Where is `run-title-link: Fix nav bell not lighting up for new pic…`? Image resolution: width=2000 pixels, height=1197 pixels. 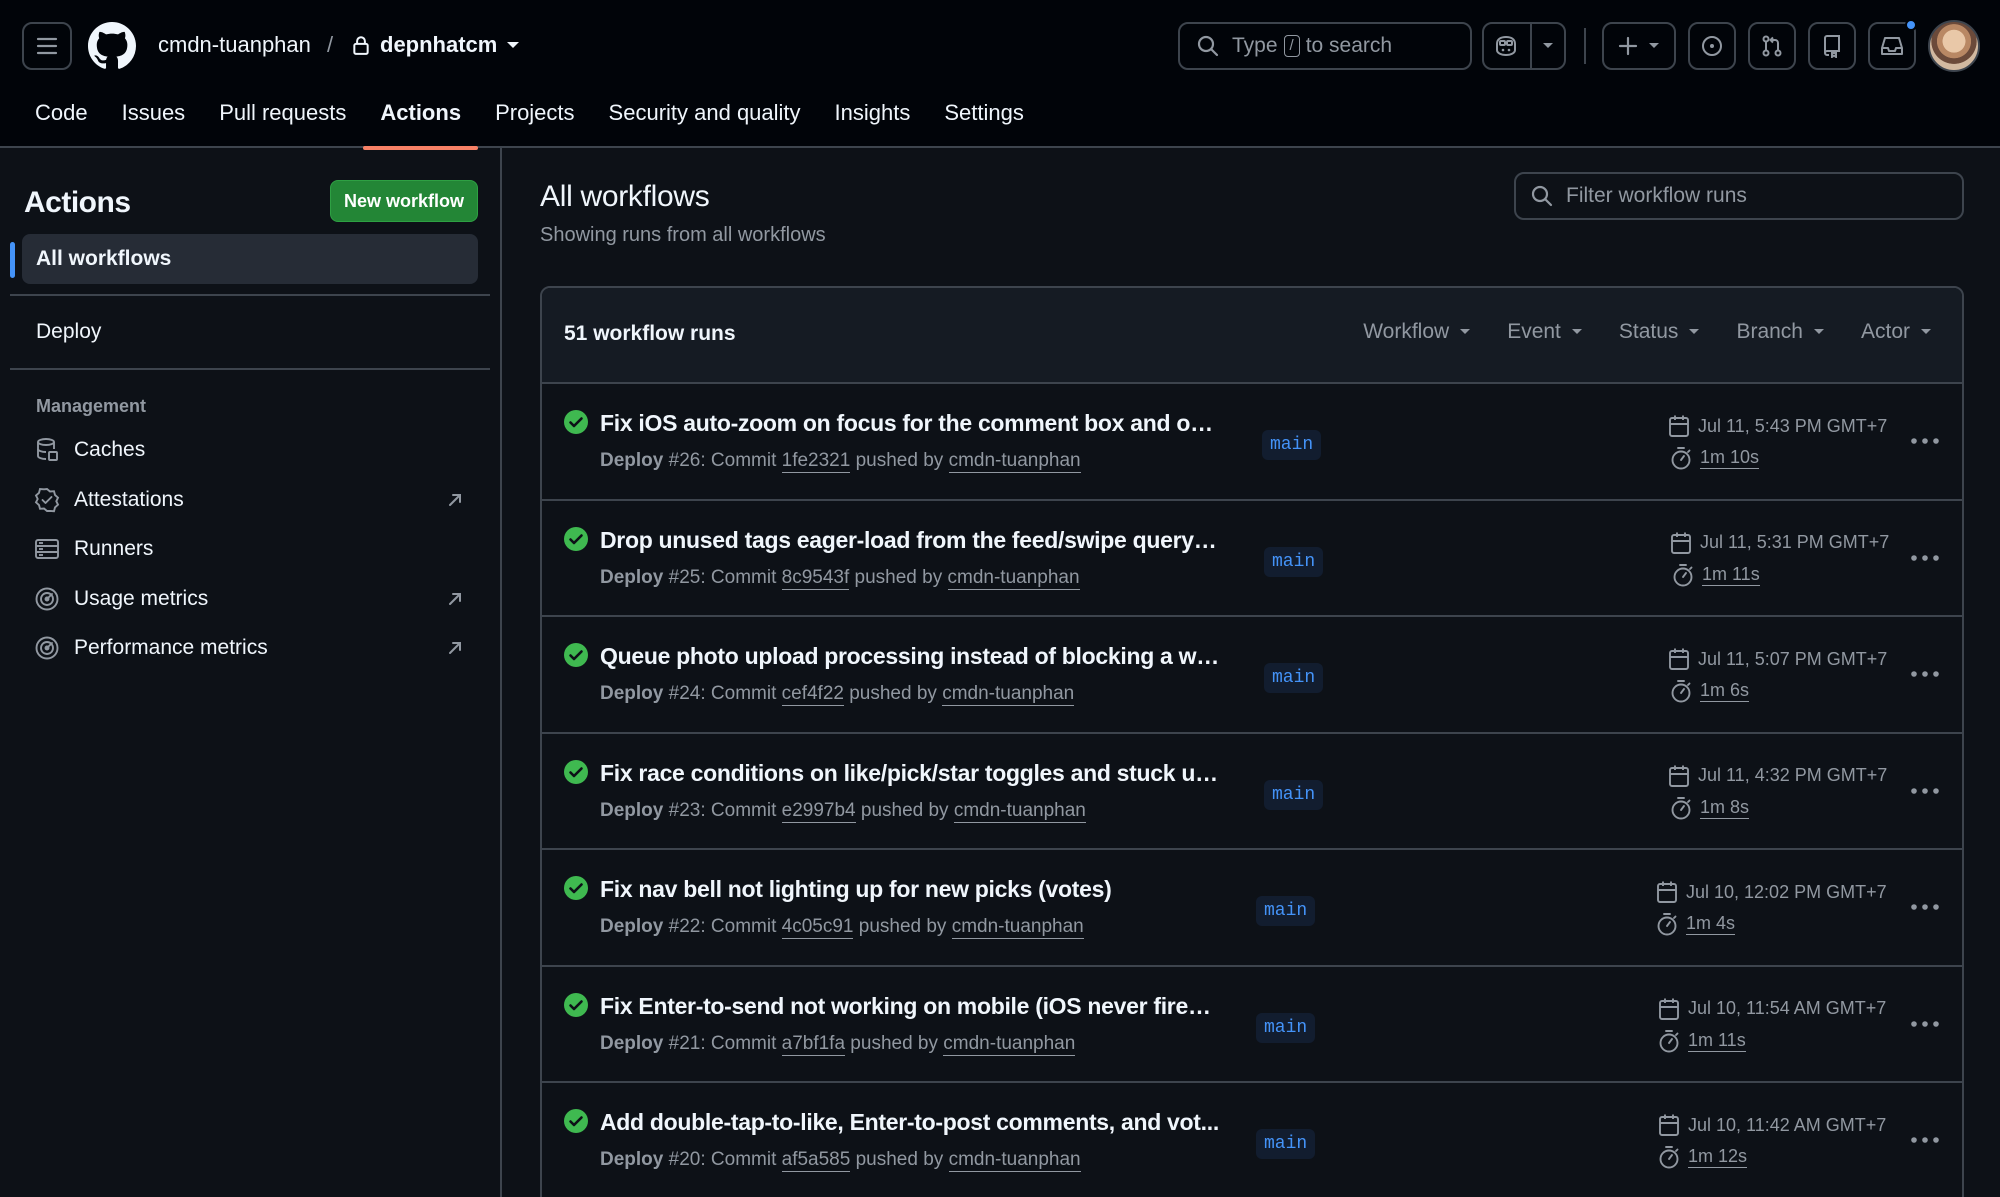
run-title-link: Fix nav bell not lighting up for new pic… is located at coordinates (910, 889).